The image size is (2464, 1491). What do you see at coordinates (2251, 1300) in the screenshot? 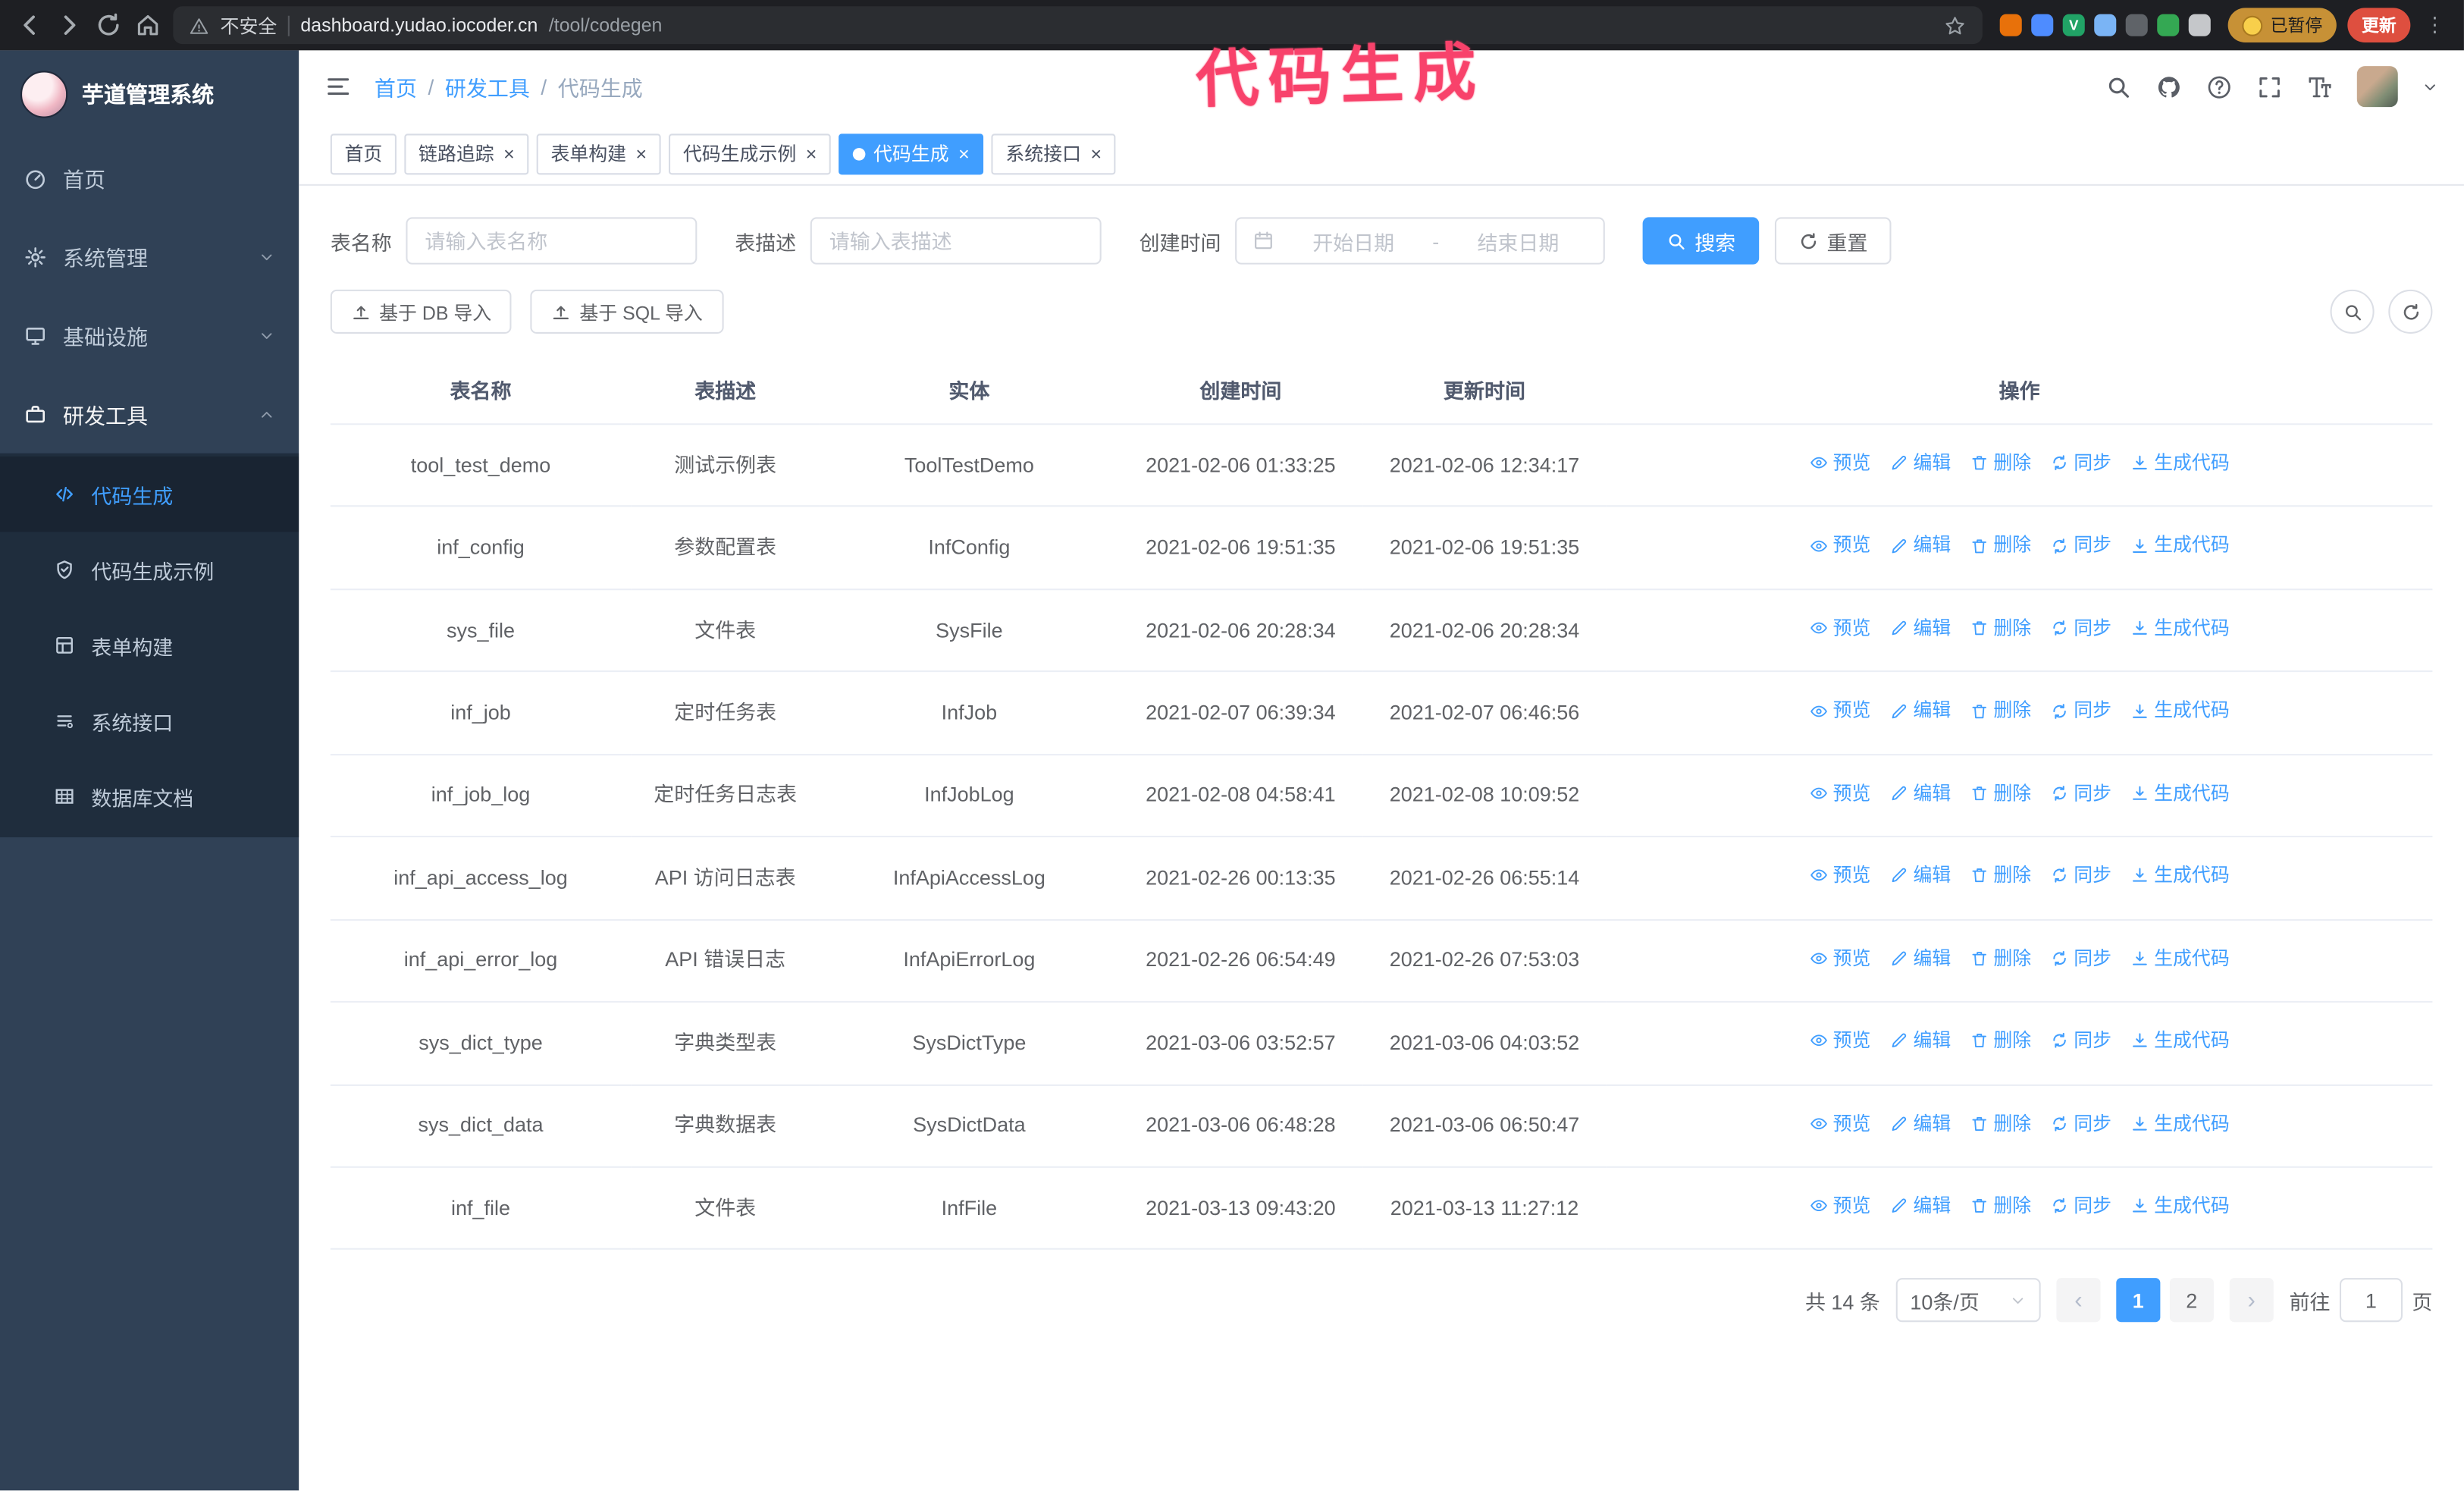
I see `next-page-button: ›` at bounding box center [2251, 1300].